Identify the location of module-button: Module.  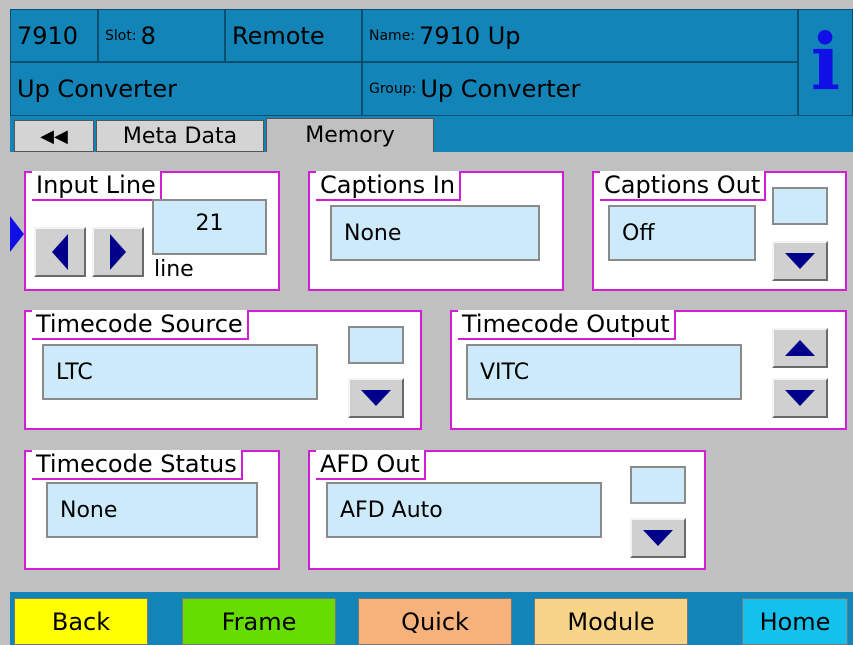
(611, 621).